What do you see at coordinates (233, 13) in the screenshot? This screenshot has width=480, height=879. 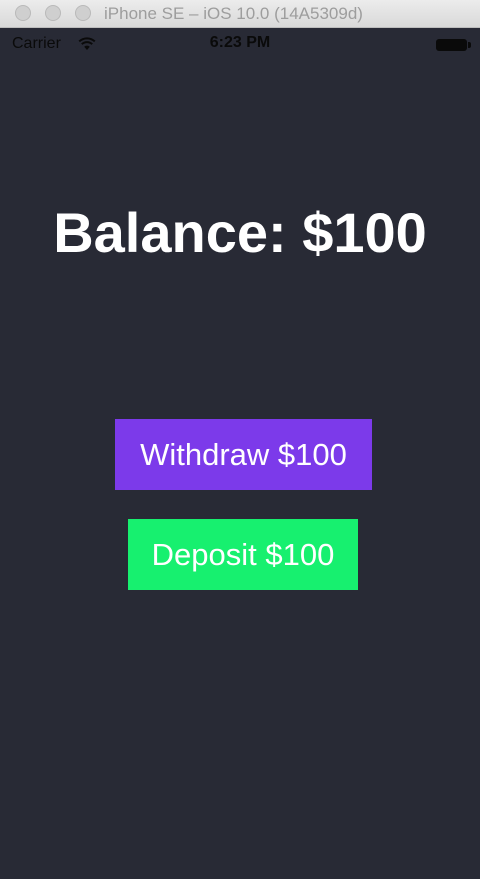 I see `window-title: iPhone SE – iOS 10.0 (14A5309d)` at bounding box center [233, 13].